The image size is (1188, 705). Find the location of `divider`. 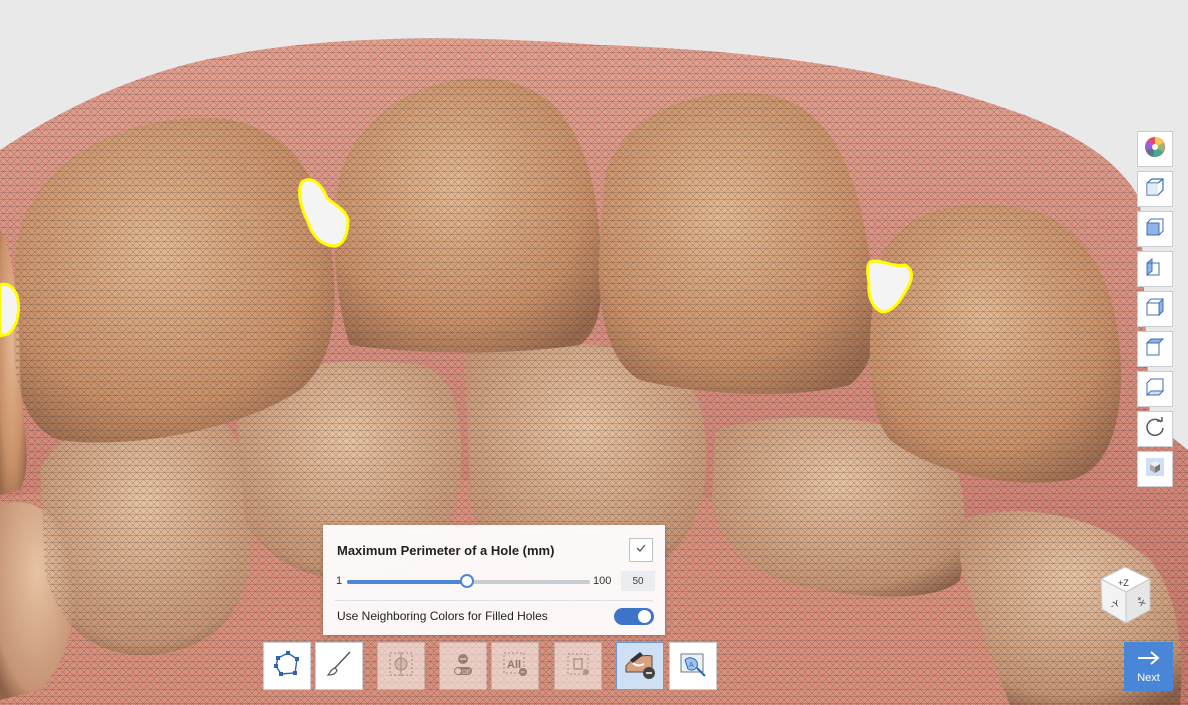

divider is located at coordinates (494, 600).